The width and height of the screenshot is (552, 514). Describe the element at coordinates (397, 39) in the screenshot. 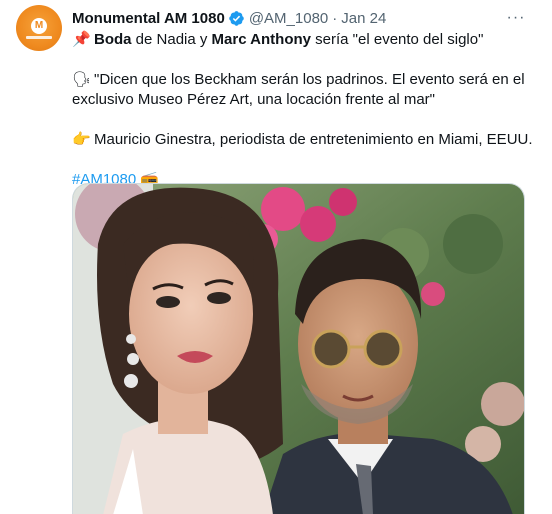

I see `text-segment: sería "el evento del siglo"` at that location.